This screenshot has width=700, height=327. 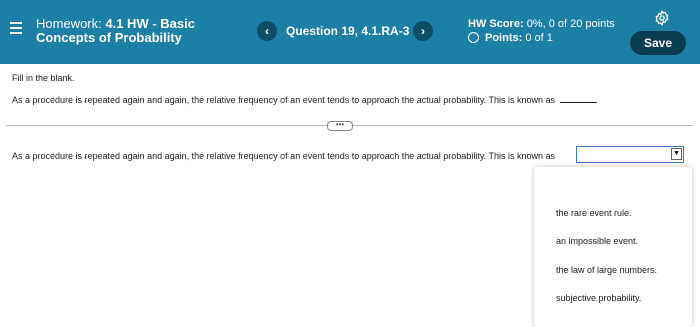 I want to click on question-label: Question 19, 4.1.RA-3, so click(x=348, y=31).